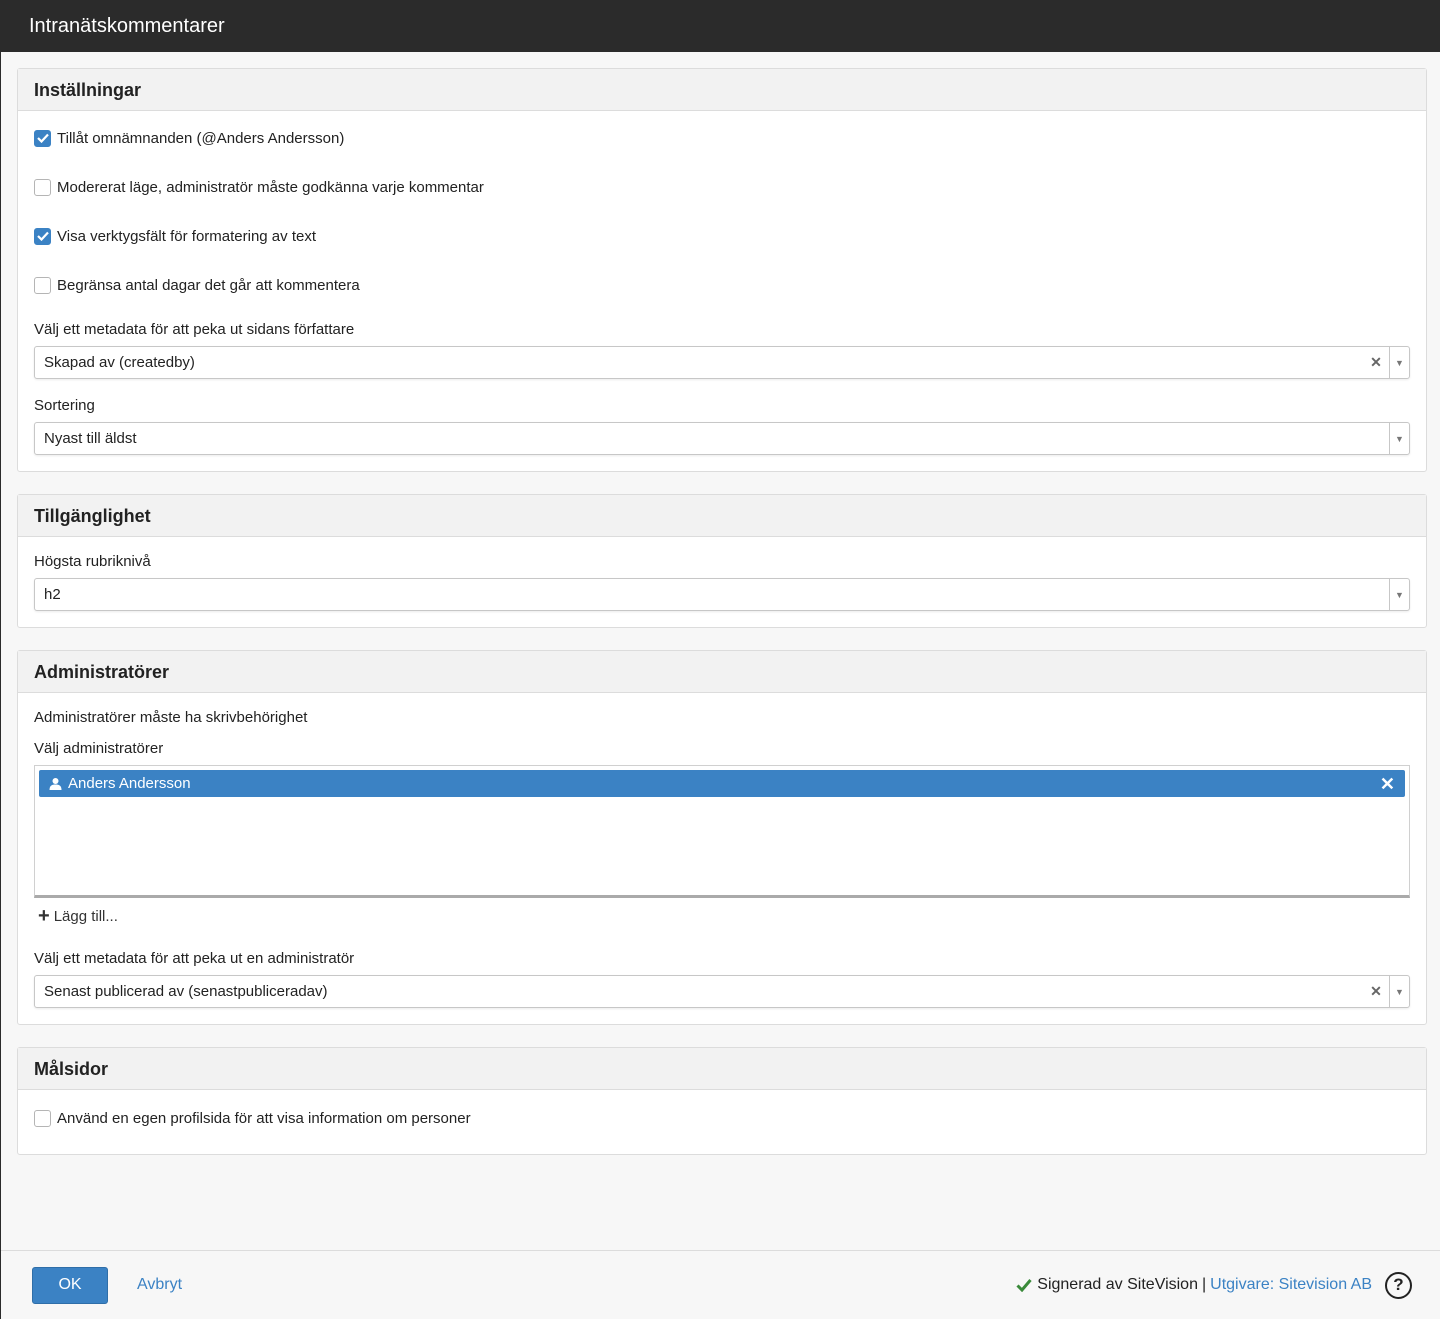  What do you see at coordinates (722, 362) in the screenshot?
I see `author-metadata-select: Skapad av (createdby) ✕ ▼` at bounding box center [722, 362].